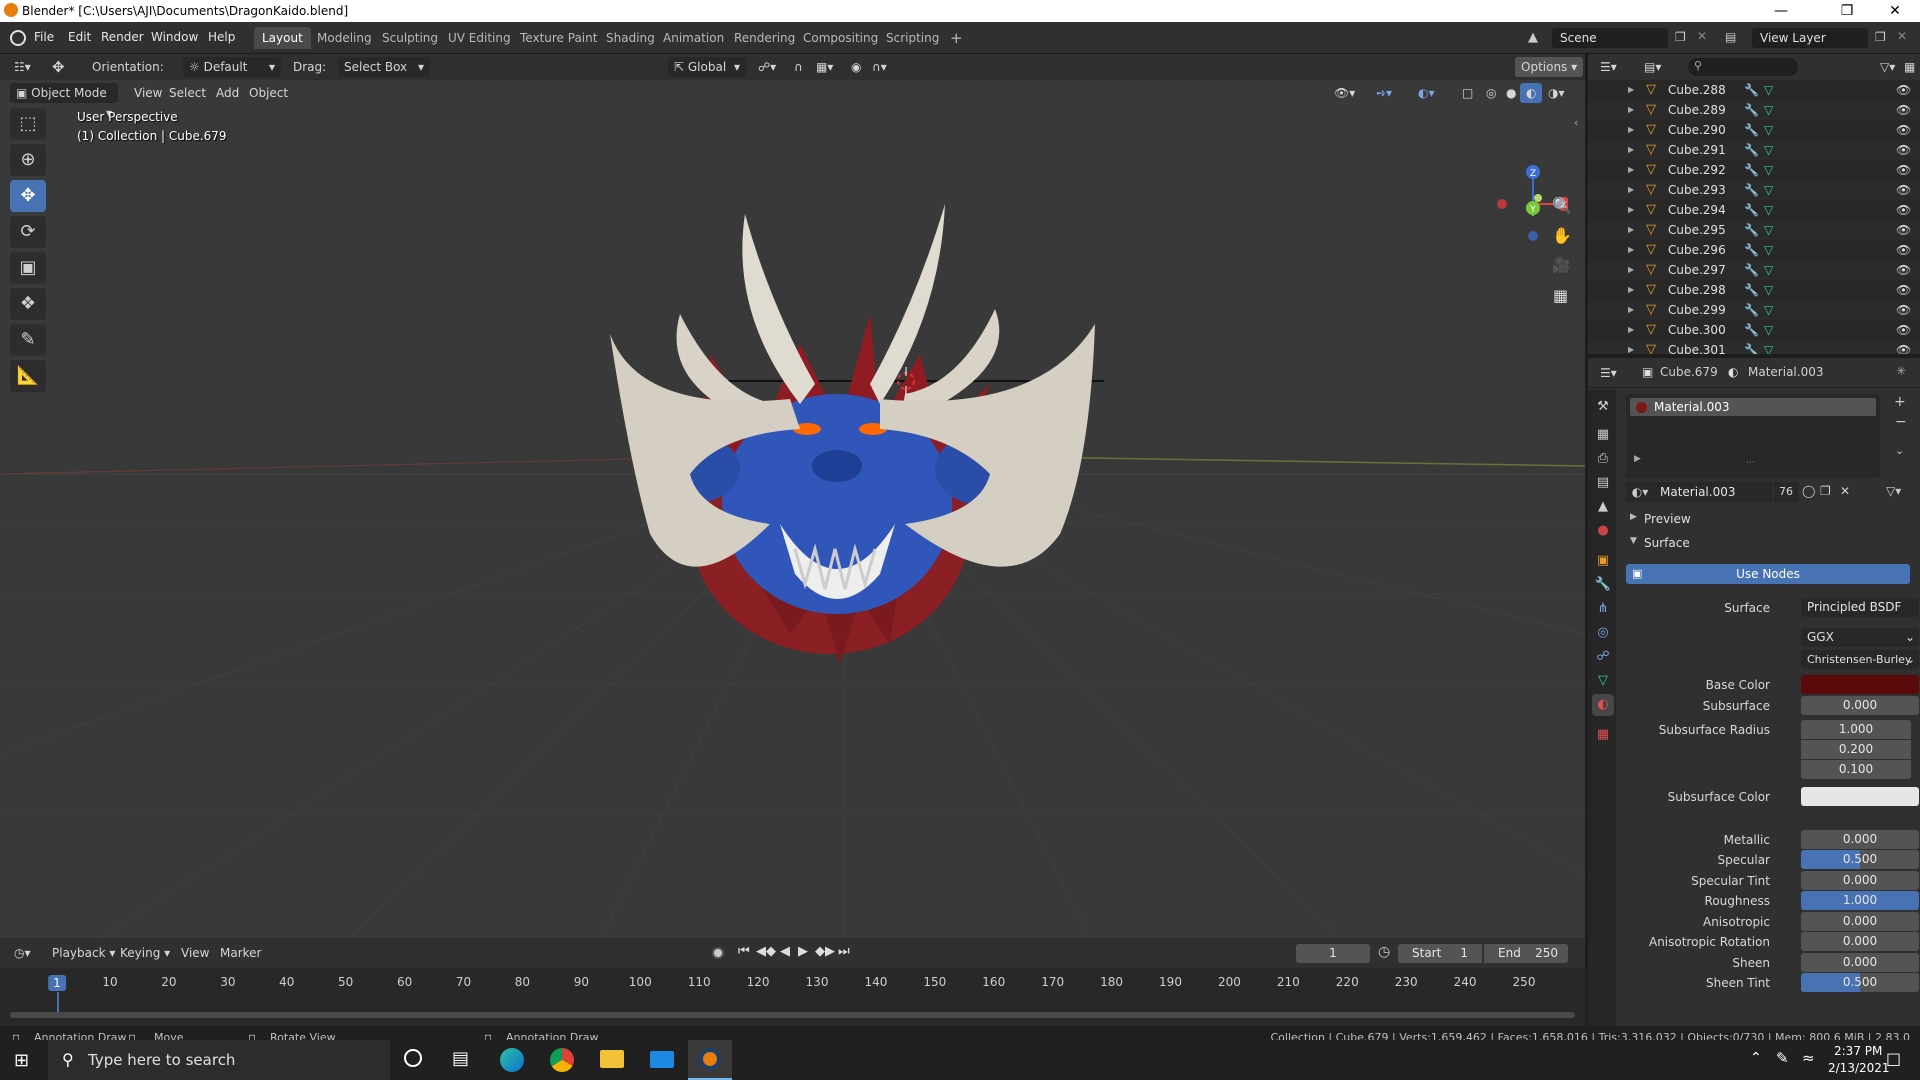 The image size is (1920, 1080). Describe the element at coordinates (1808, 1058) in the screenshot. I see `network-icon: ≈` at that location.